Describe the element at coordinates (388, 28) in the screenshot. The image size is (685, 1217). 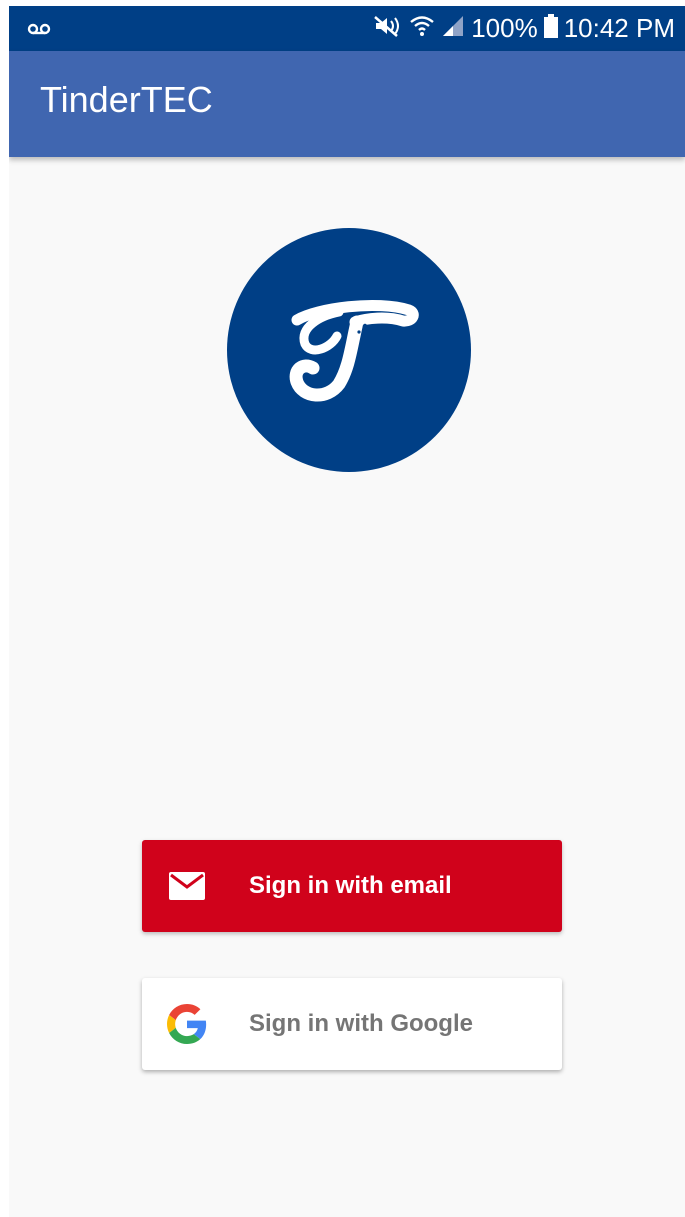
I see `mute-icon` at that location.